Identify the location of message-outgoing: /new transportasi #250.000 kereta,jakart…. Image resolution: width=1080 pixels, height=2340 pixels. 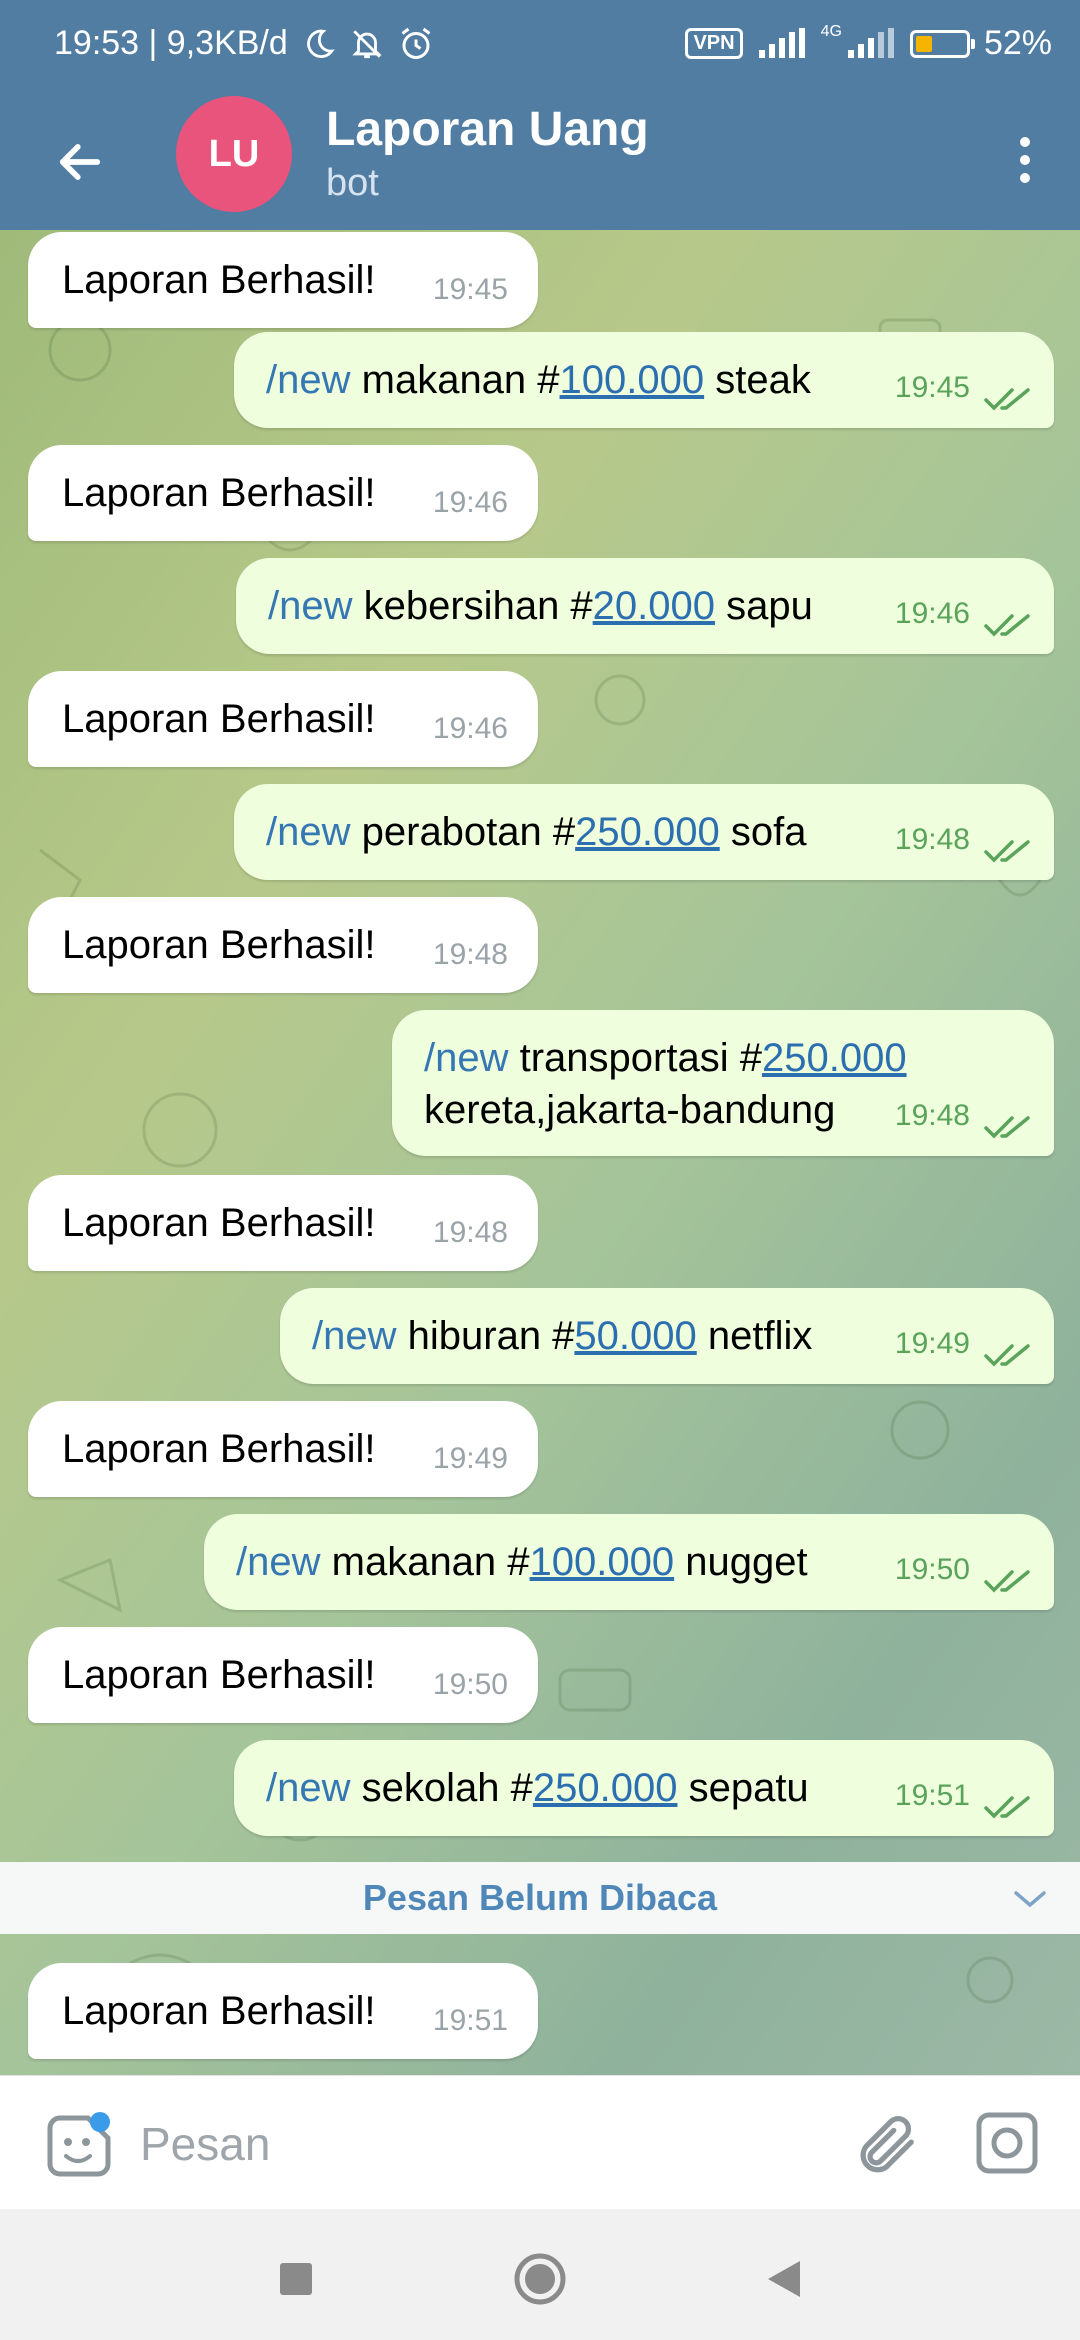
(723, 1083).